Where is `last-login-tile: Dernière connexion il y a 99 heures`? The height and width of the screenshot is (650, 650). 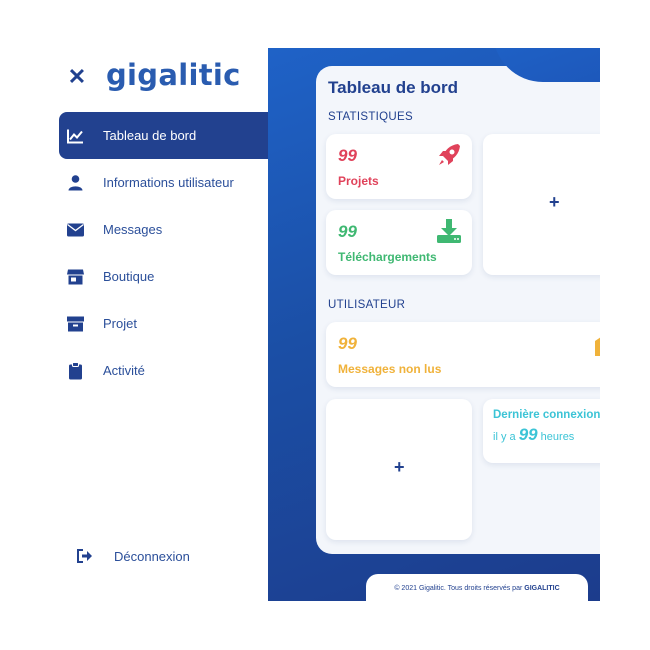 last-login-tile: Dernière connexion il y a 99 heures is located at coordinates (541, 431).